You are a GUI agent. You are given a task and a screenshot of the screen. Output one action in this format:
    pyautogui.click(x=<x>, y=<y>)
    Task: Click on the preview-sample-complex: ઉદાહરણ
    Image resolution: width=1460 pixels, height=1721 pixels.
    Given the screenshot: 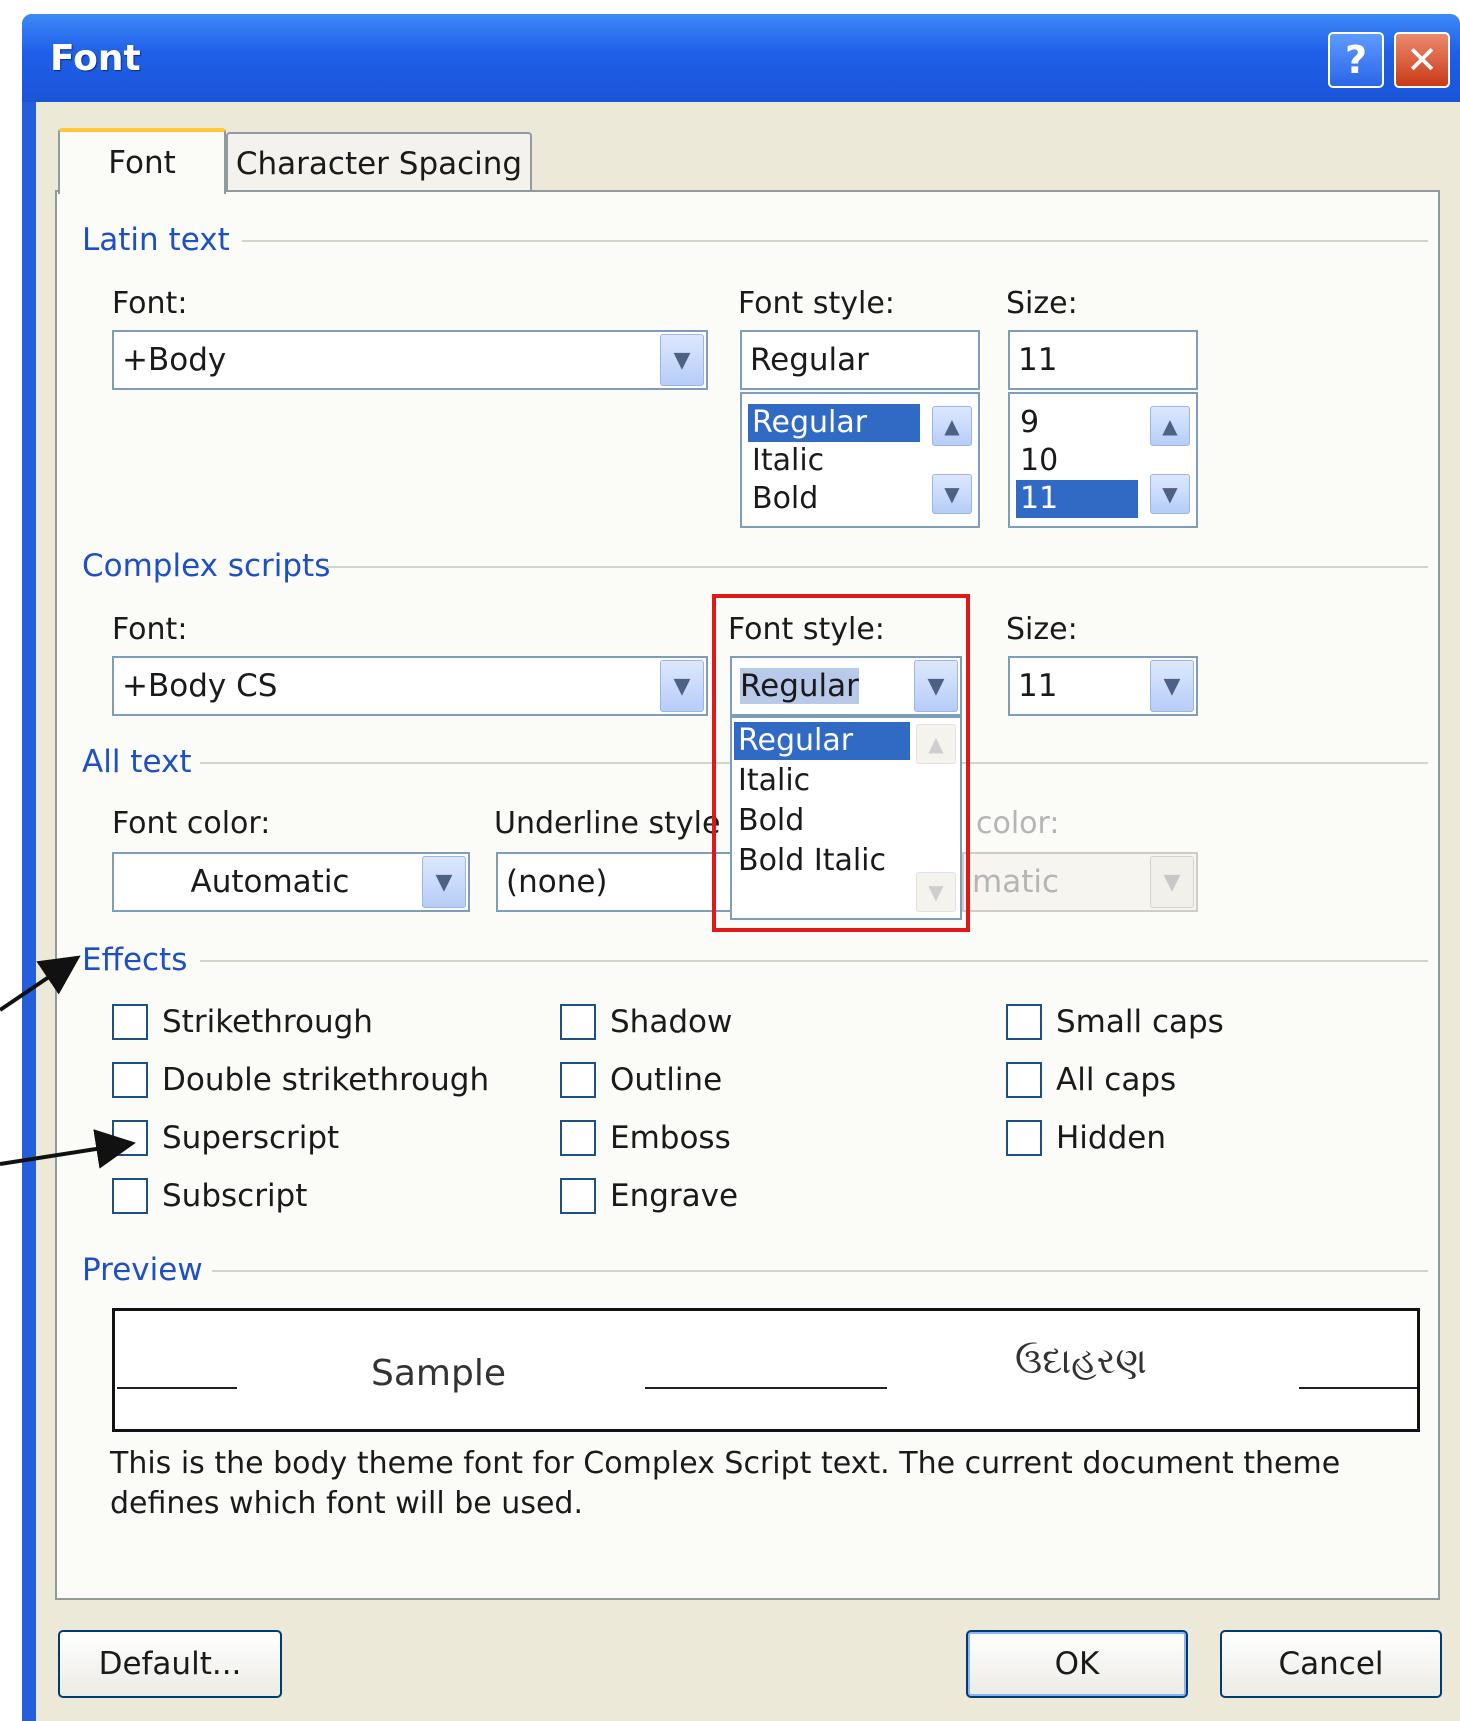 What is the action you would take?
    pyautogui.click(x=1081, y=1361)
    